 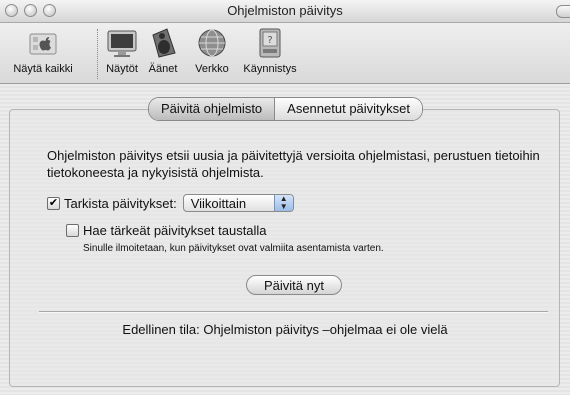 I want to click on globe-icon, so click(x=212, y=43).